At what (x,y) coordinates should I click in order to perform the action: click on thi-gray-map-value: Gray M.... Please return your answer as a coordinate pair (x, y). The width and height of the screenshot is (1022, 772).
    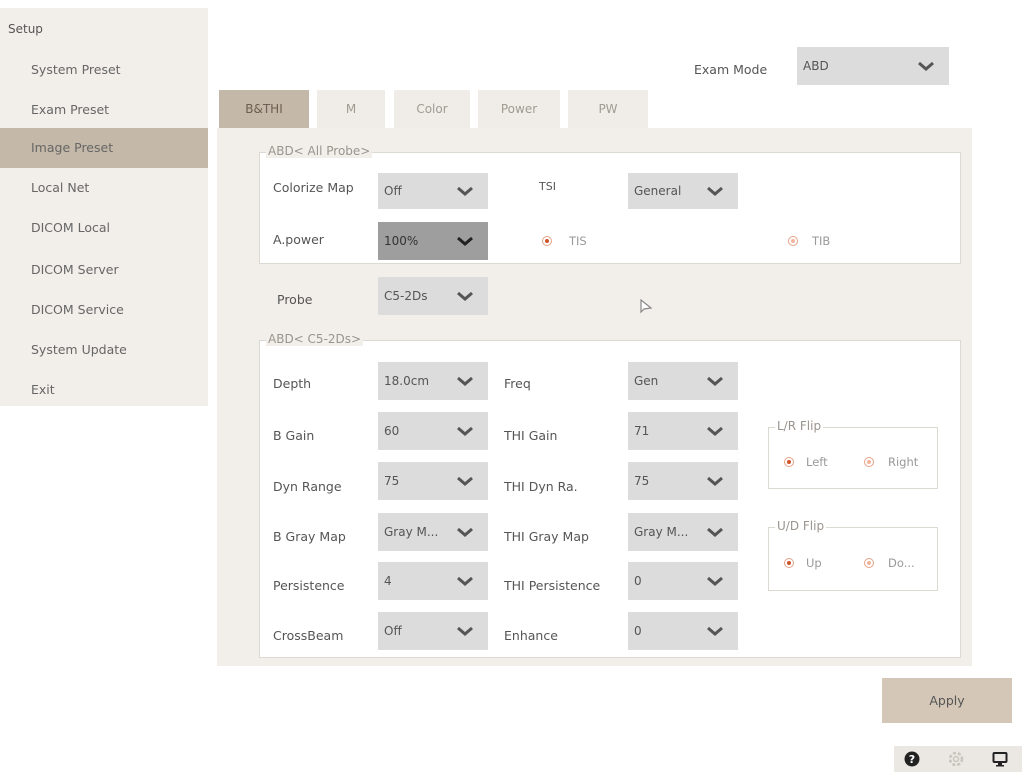
    Looking at the image, I should click on (661, 532).